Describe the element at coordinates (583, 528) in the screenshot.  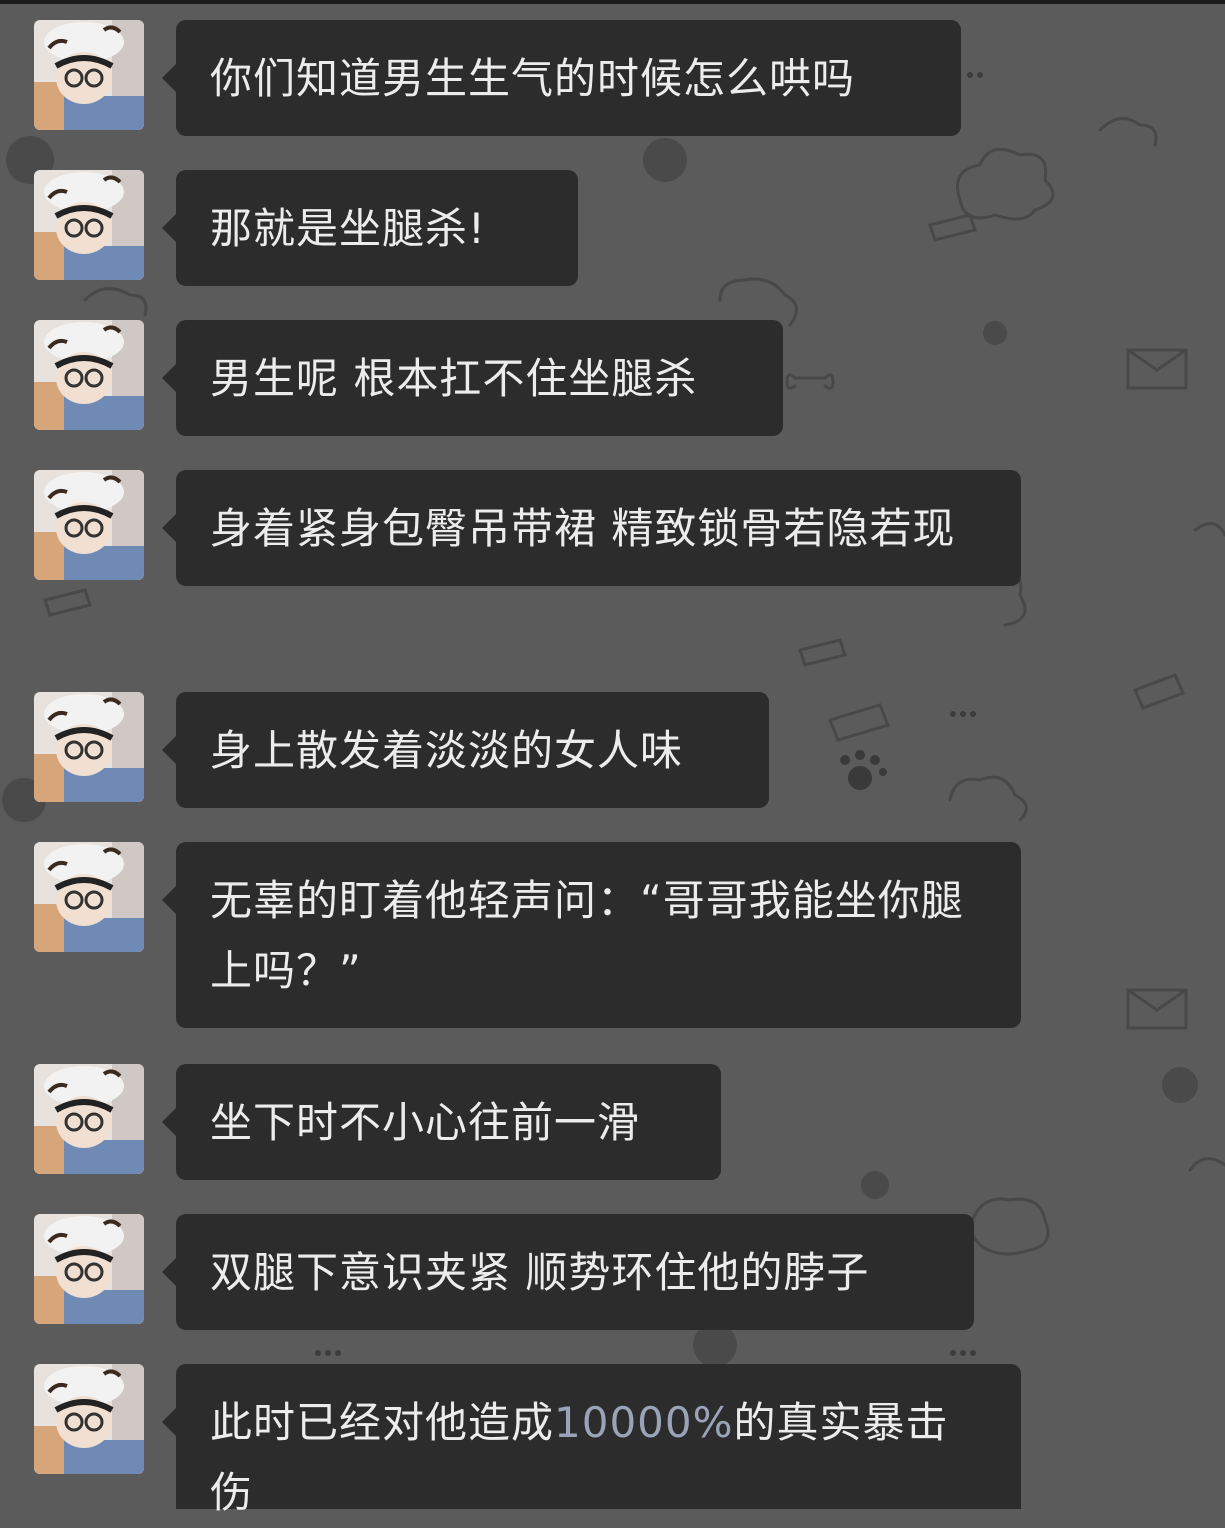
I see `message-text: 身着紧身包臀吊带裙 精致锁骨若隐若现` at that location.